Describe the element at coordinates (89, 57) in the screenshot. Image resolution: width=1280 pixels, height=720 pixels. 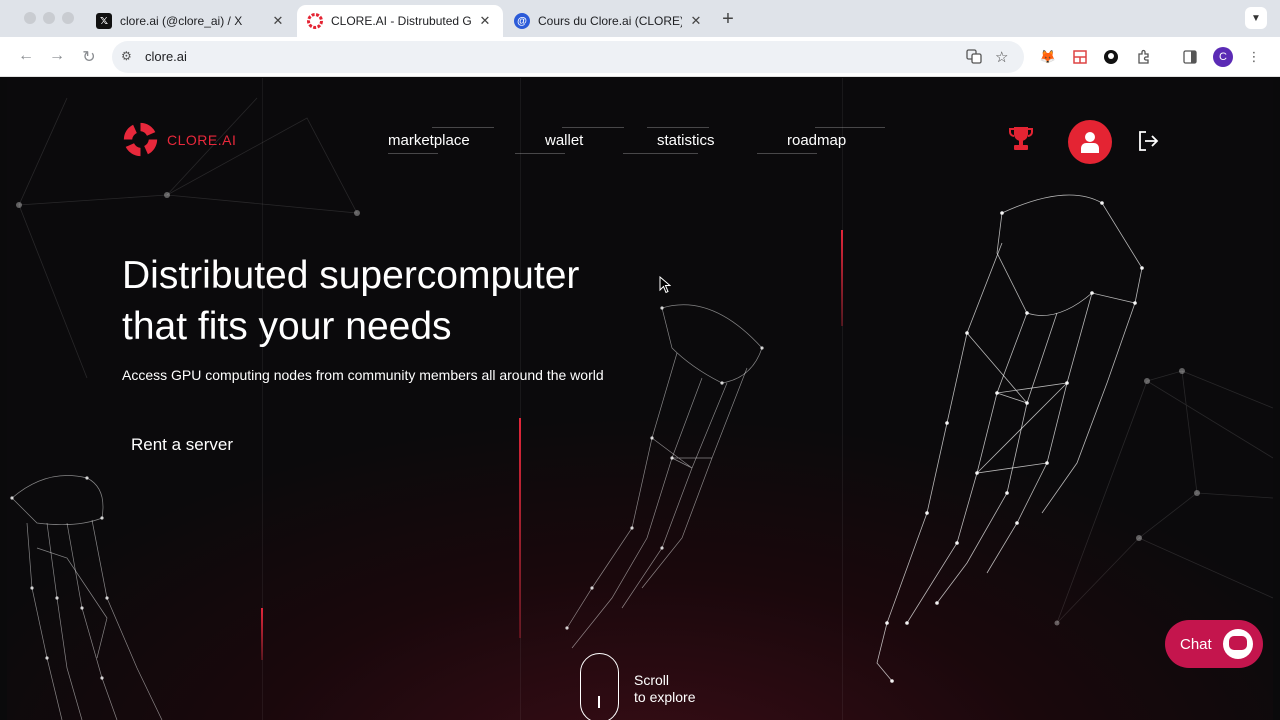
I see `reload-icon: ↻` at that location.